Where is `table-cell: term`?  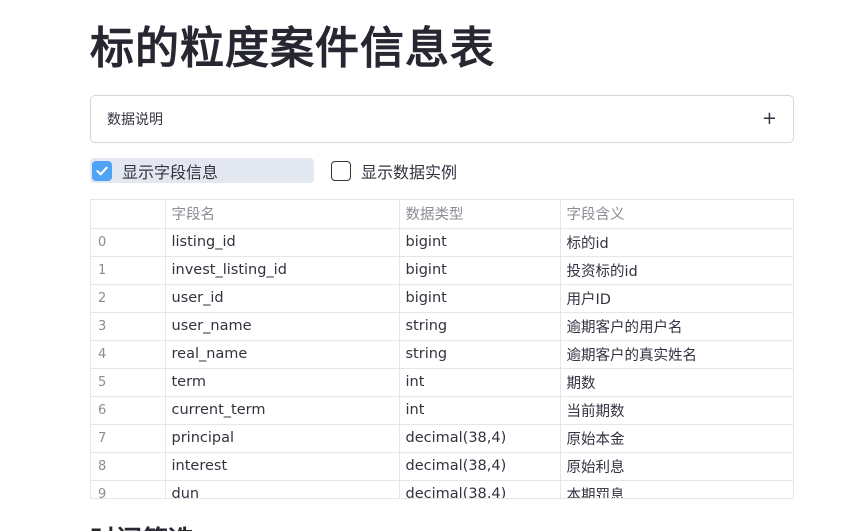
table-cell: term is located at coordinates (282, 382).